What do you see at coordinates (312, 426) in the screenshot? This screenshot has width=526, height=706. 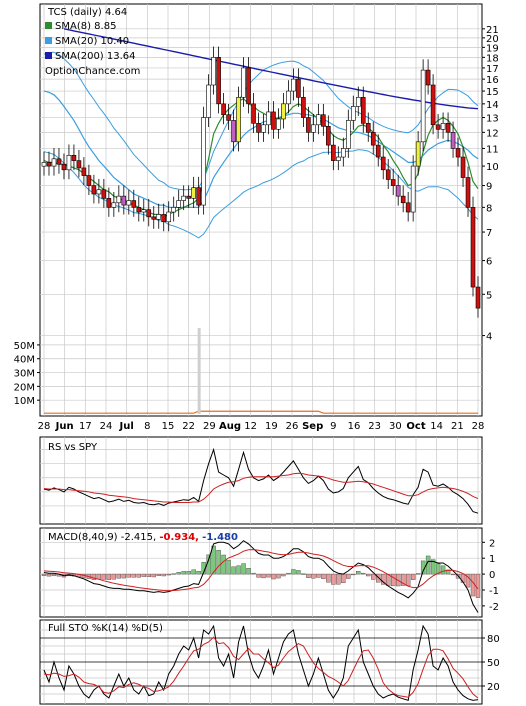 I see `x-tick-label: Sep` at bounding box center [312, 426].